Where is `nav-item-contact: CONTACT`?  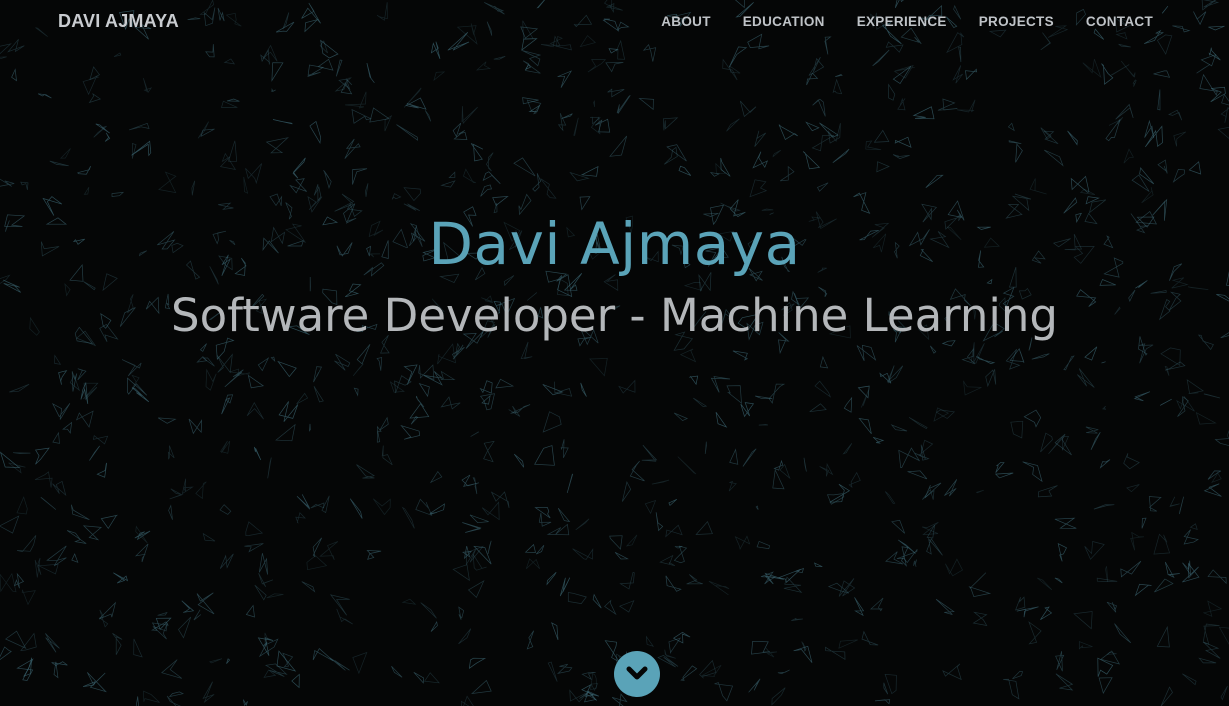
nav-item-contact: CONTACT is located at coordinates (1119, 21).